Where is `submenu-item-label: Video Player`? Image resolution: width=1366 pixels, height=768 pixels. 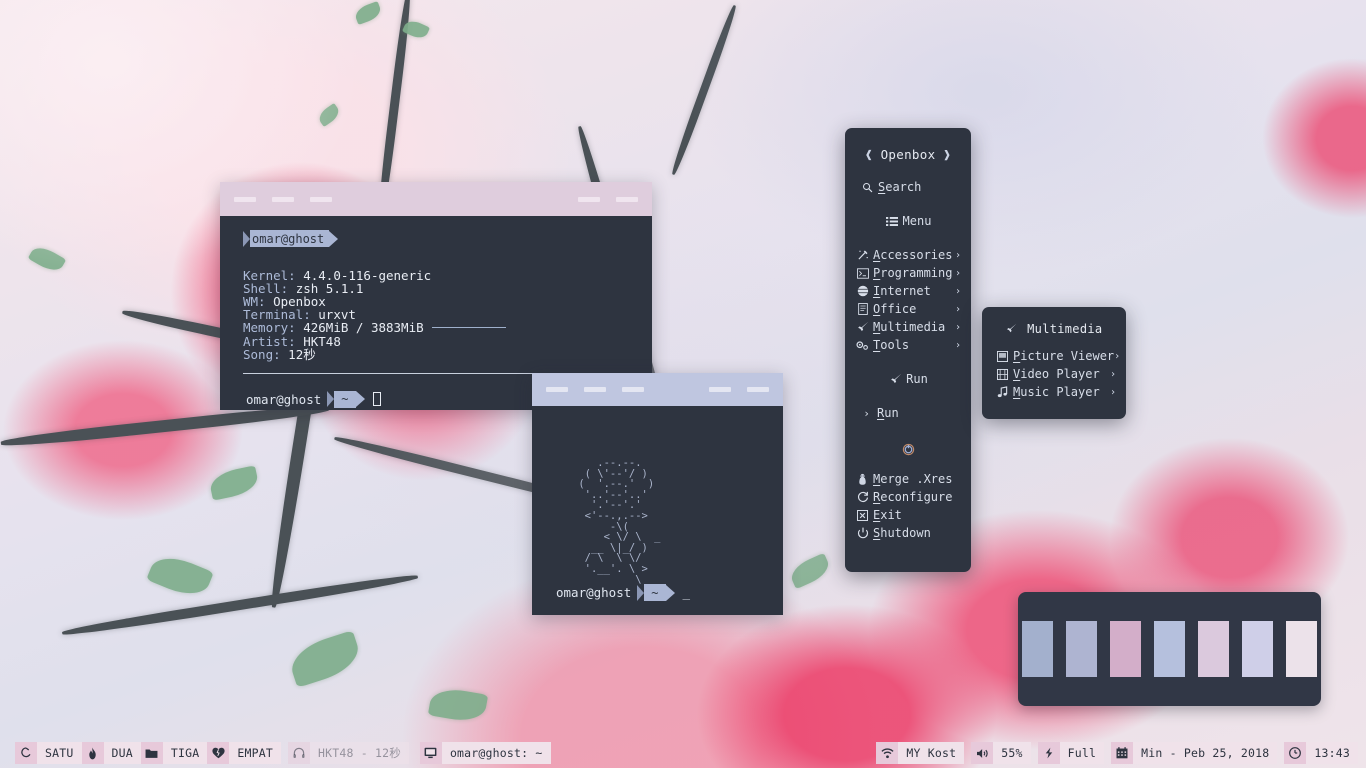
submenu-item-label: Video Player is located at coordinates (1056, 374).